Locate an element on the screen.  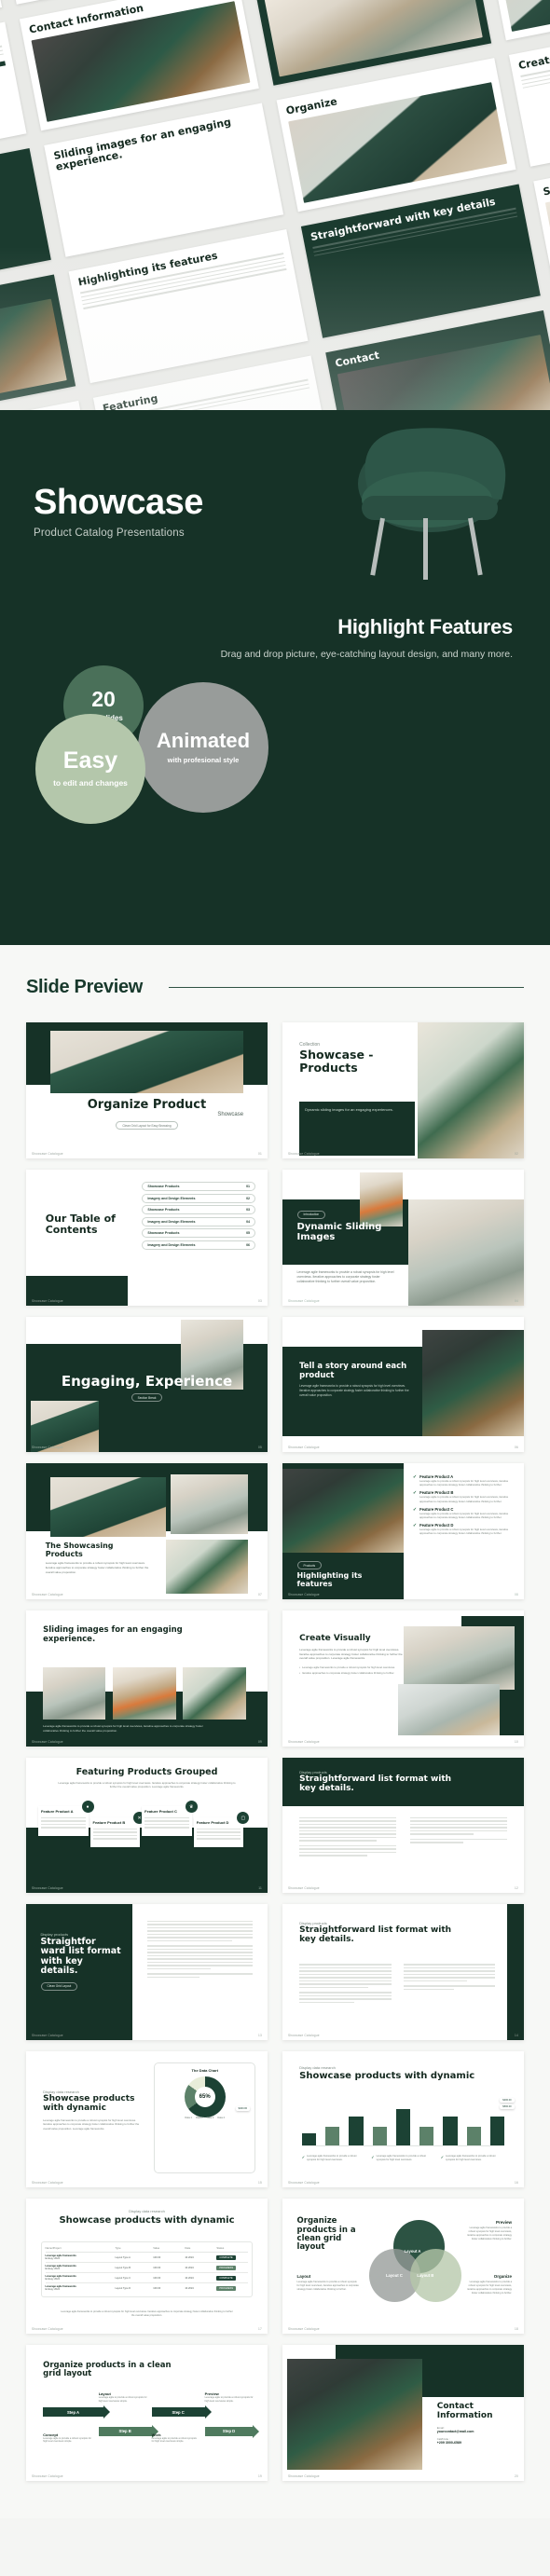
toc-item: Imagery and Design Elements 02 is located at coordinates (199, 1198).